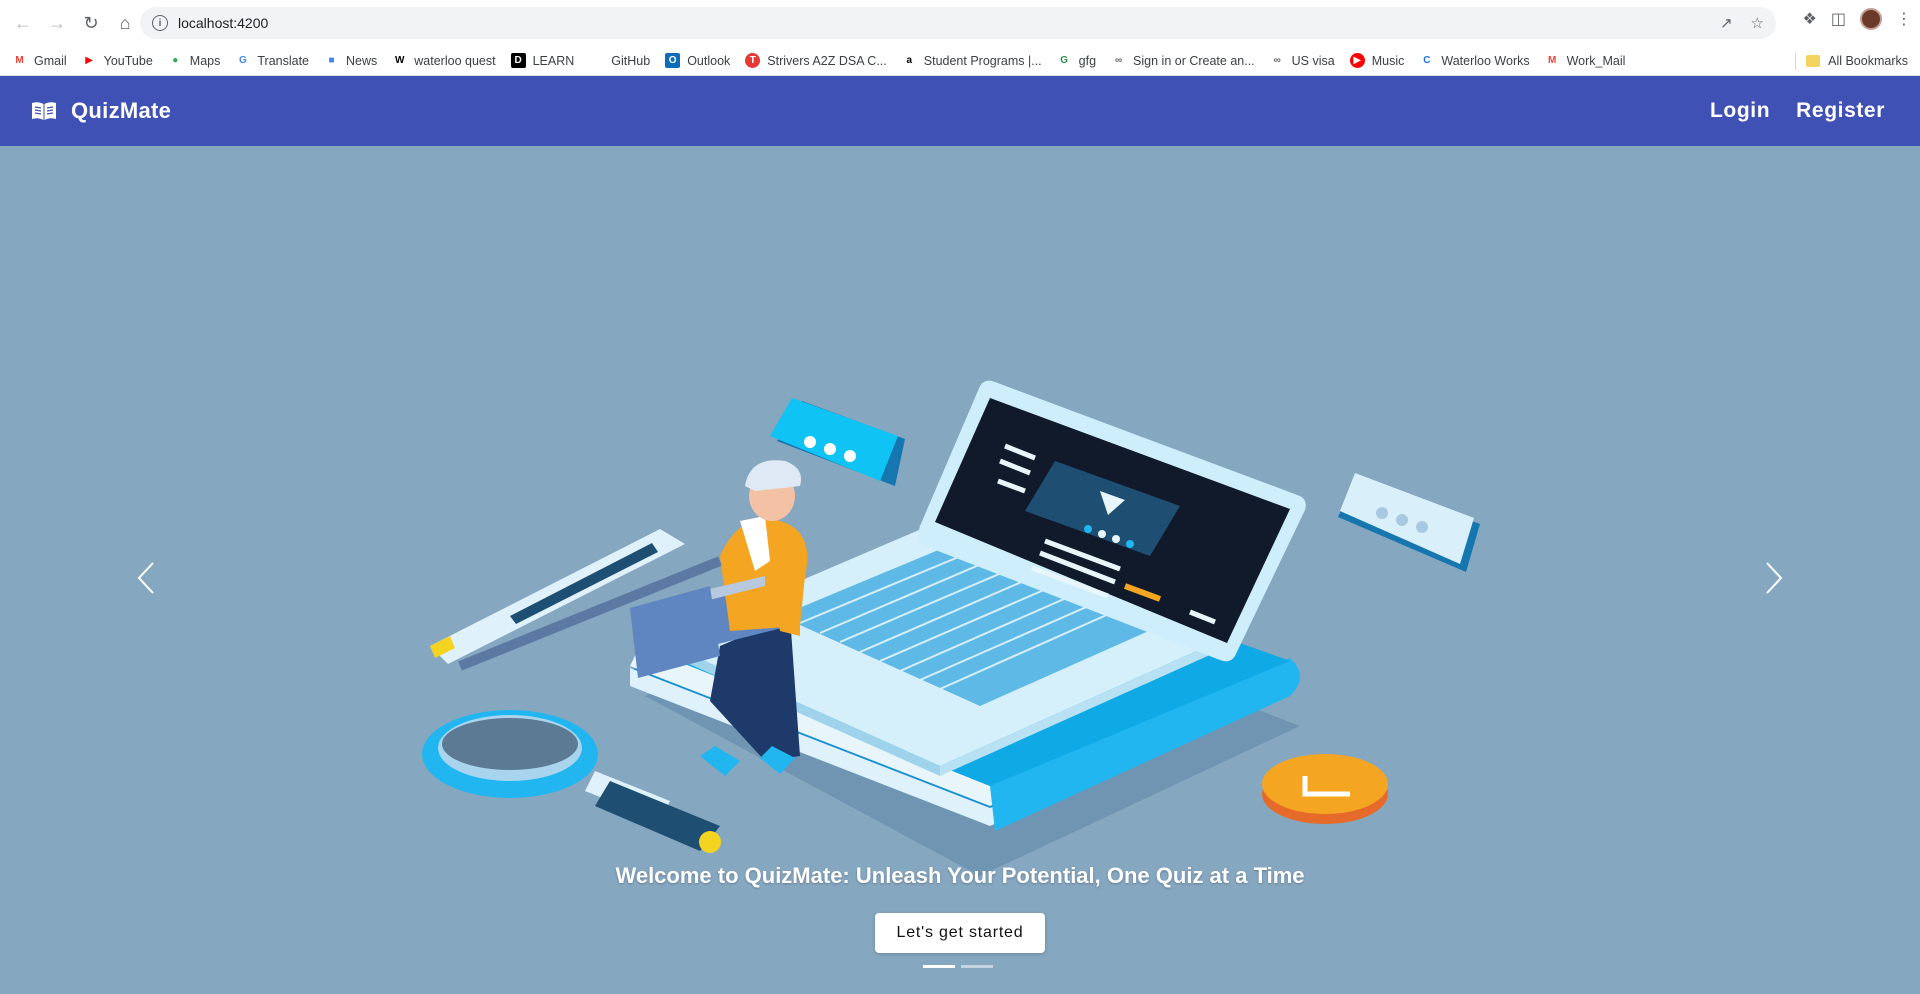 The height and width of the screenshot is (994, 1920). What do you see at coordinates (1757, 23) in the screenshot?
I see `bookmark-star-icon: ☆` at bounding box center [1757, 23].